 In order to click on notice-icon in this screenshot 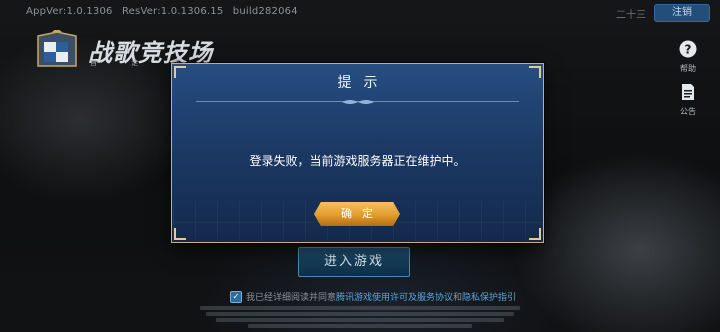, I will do `click(688, 94)`.